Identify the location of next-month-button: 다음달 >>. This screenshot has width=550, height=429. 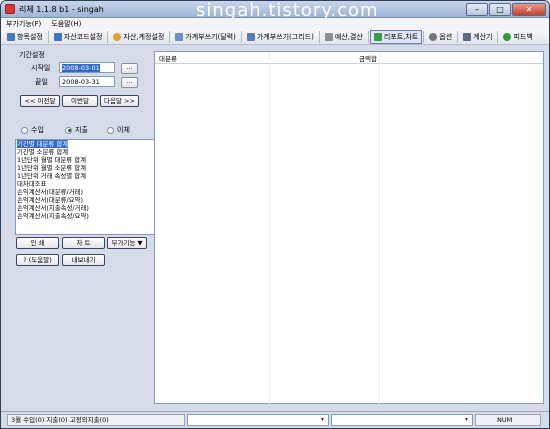
(119, 101).